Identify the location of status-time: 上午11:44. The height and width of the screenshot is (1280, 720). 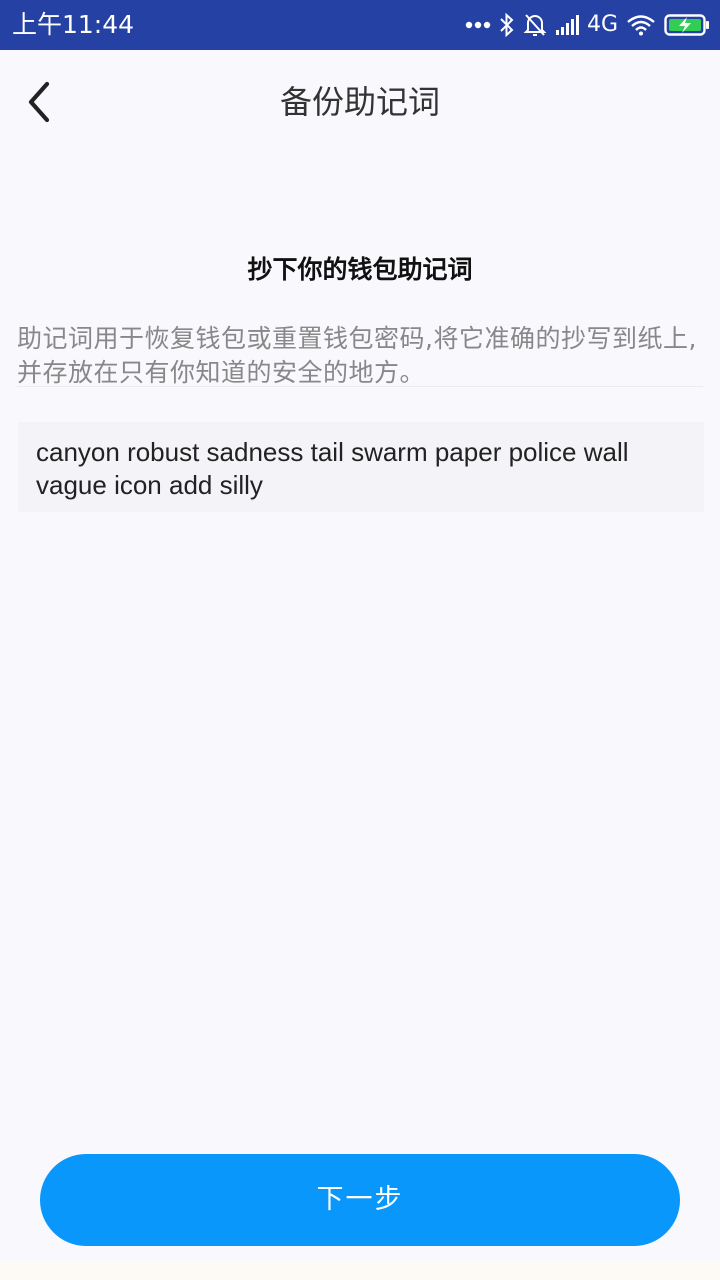
(73, 24).